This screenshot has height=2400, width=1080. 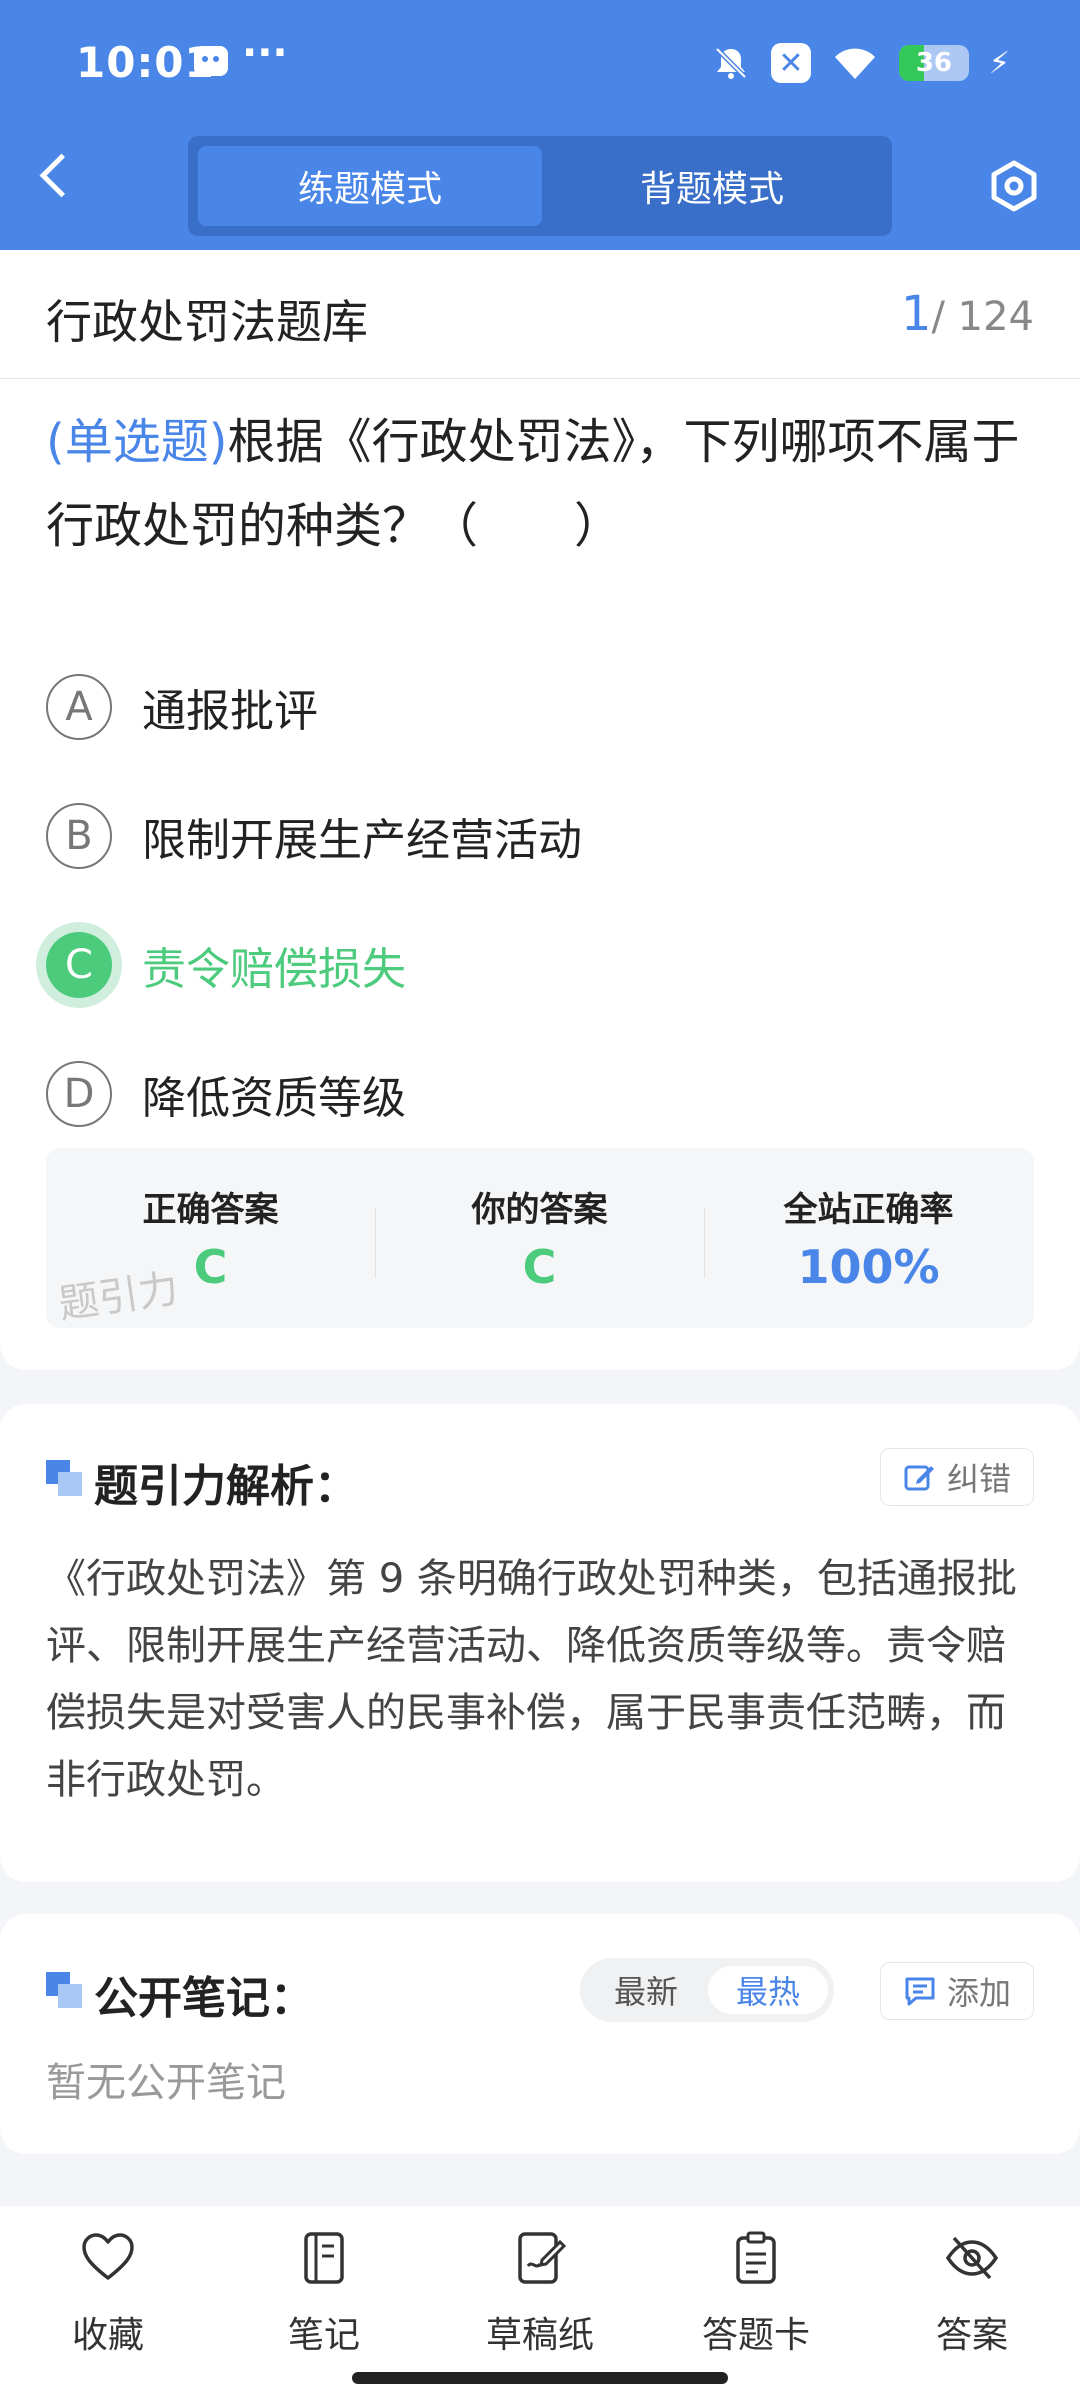 I want to click on option-text: 责令赔偿损失, so click(x=274, y=969).